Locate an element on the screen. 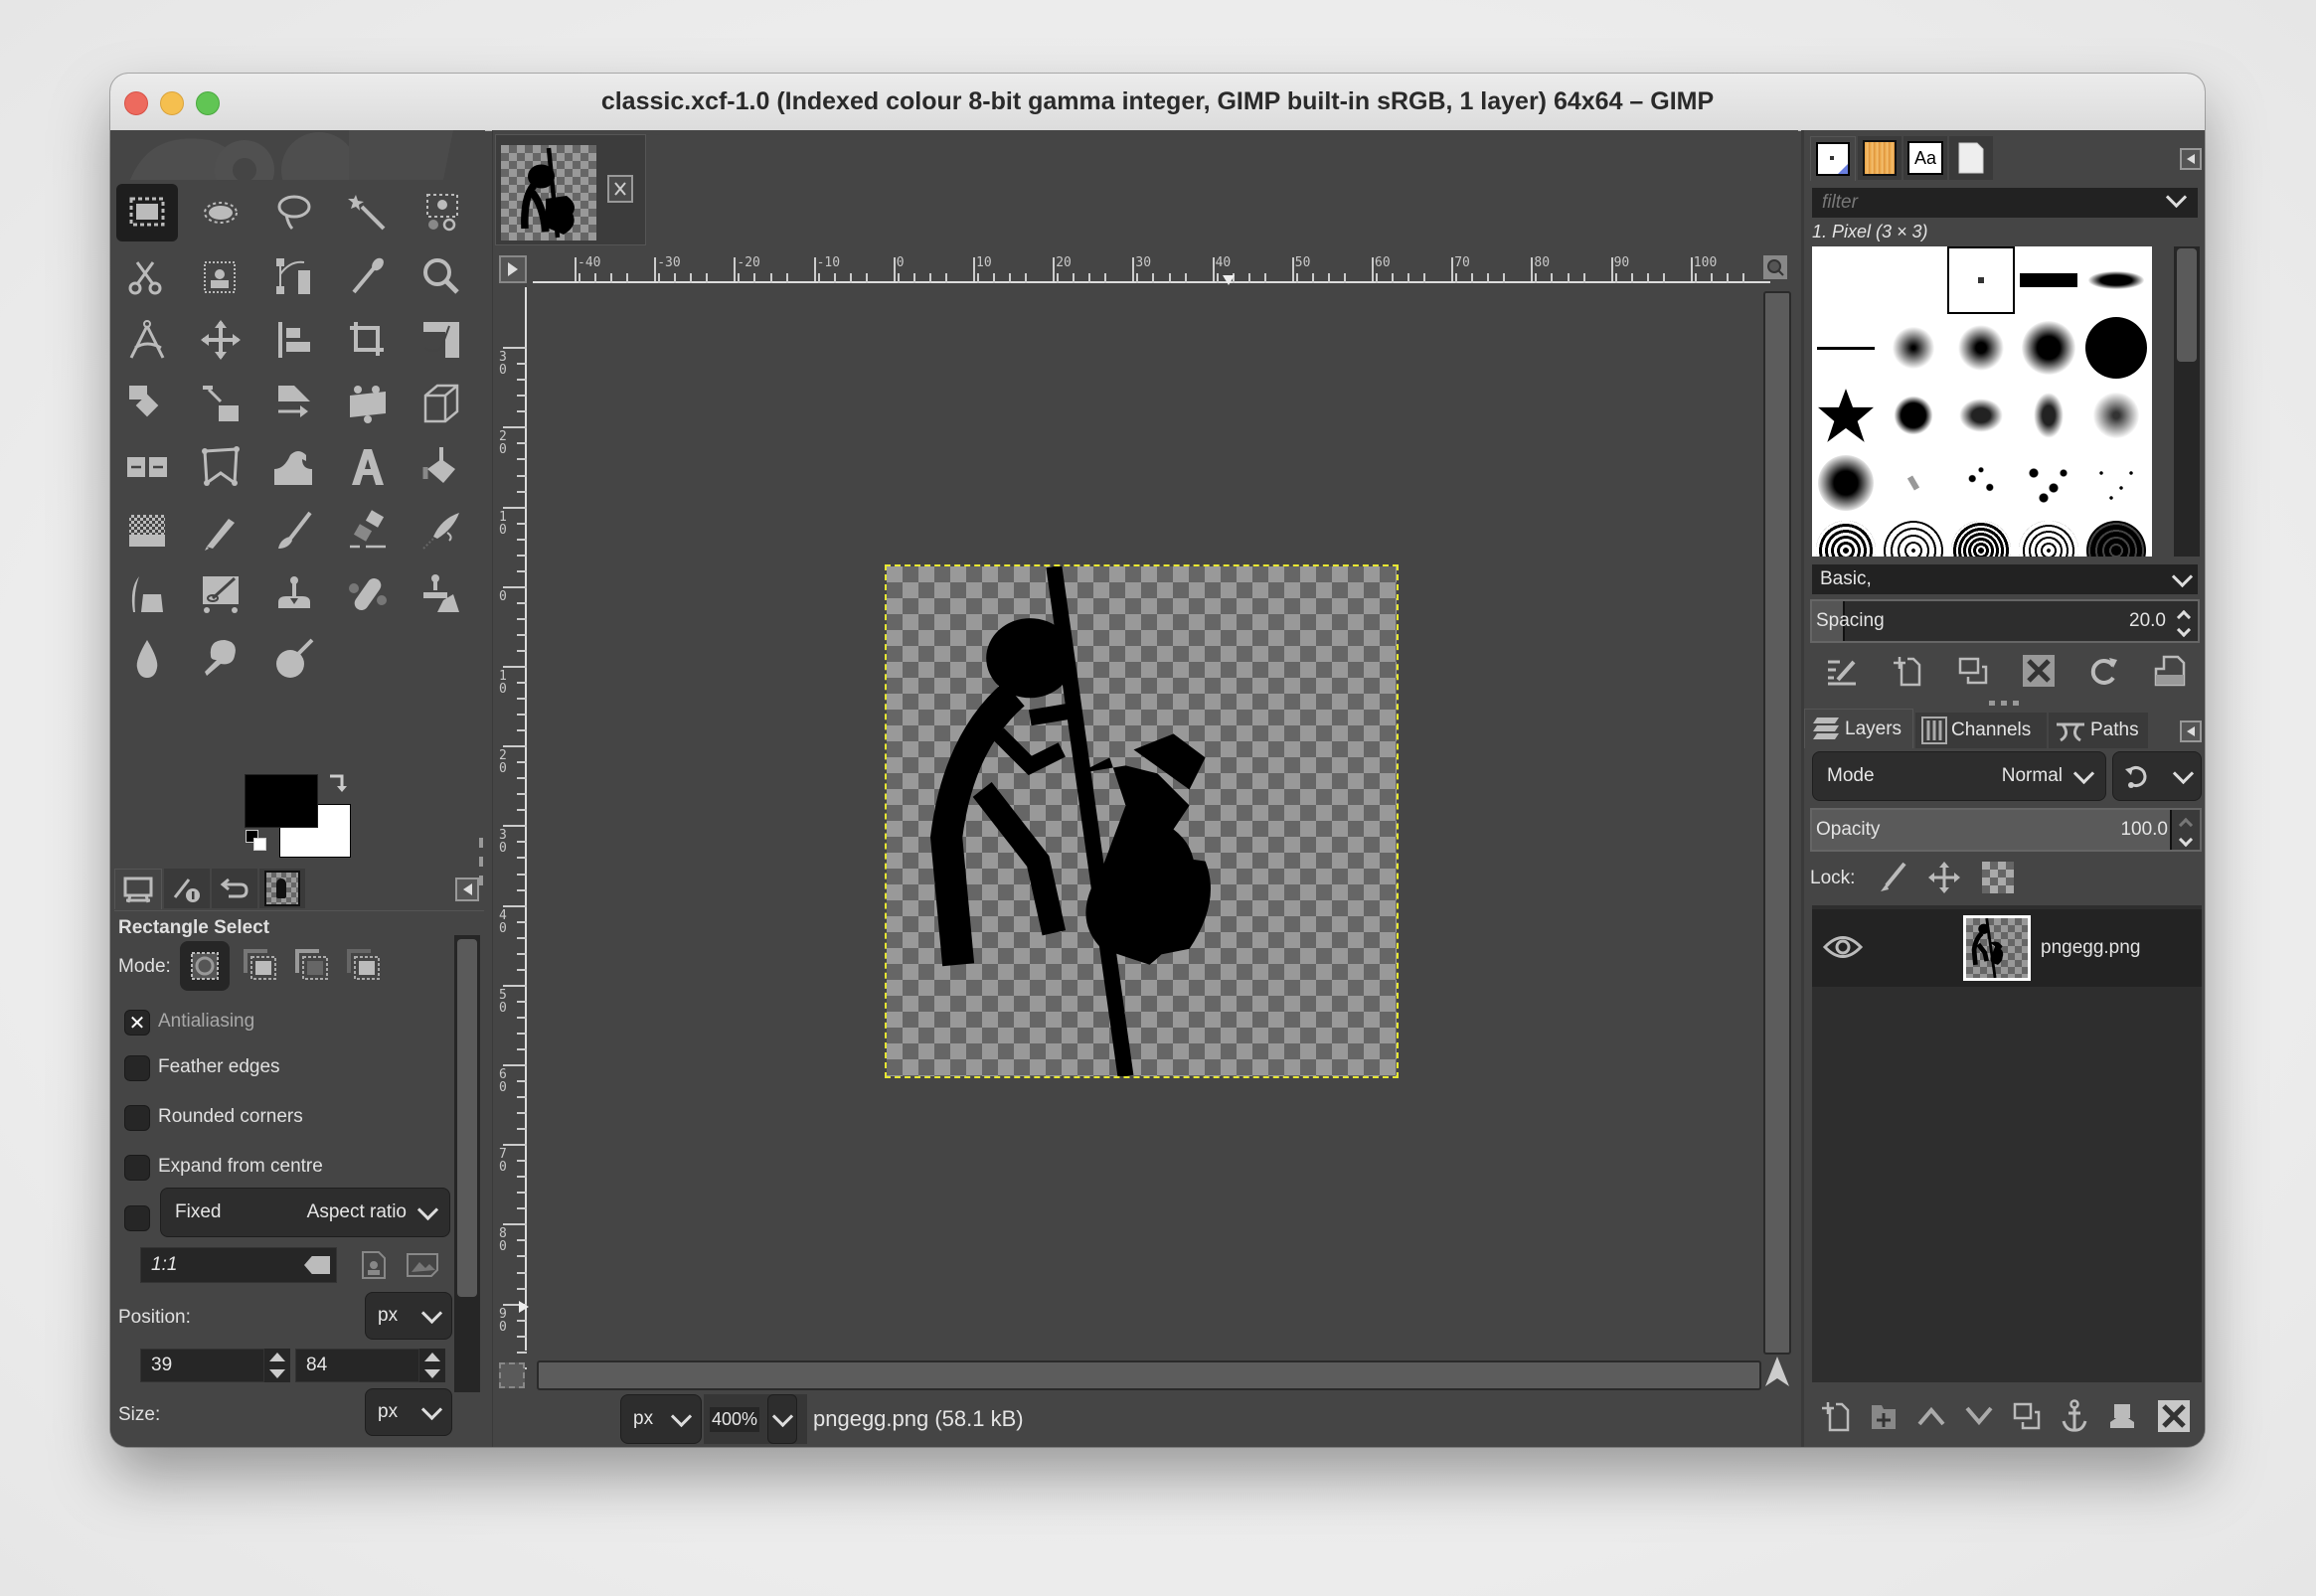 The width and height of the screenshot is (2316, 1596). portrait-icon is located at coordinates (374, 1265).